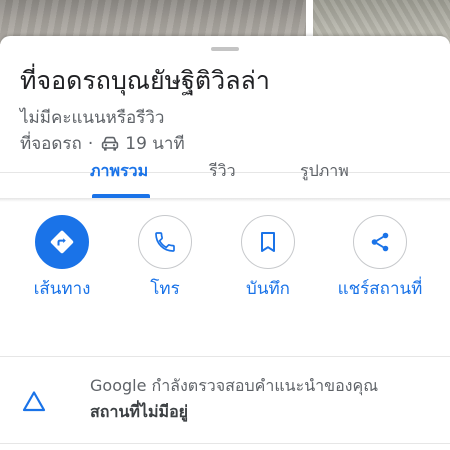  What do you see at coordinates (62, 270) in the screenshot?
I see `directions-button: เส้นทาง` at bounding box center [62, 270].